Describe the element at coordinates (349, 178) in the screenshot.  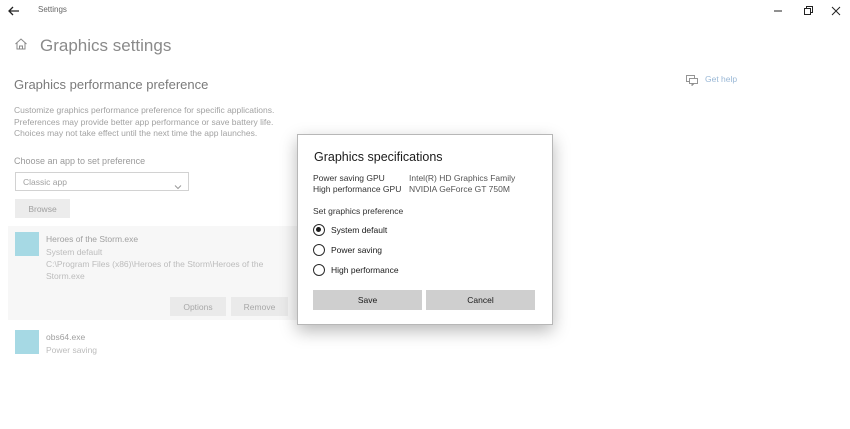
I see `spec-label-power-saving-gpu: Power saving GPU` at that location.